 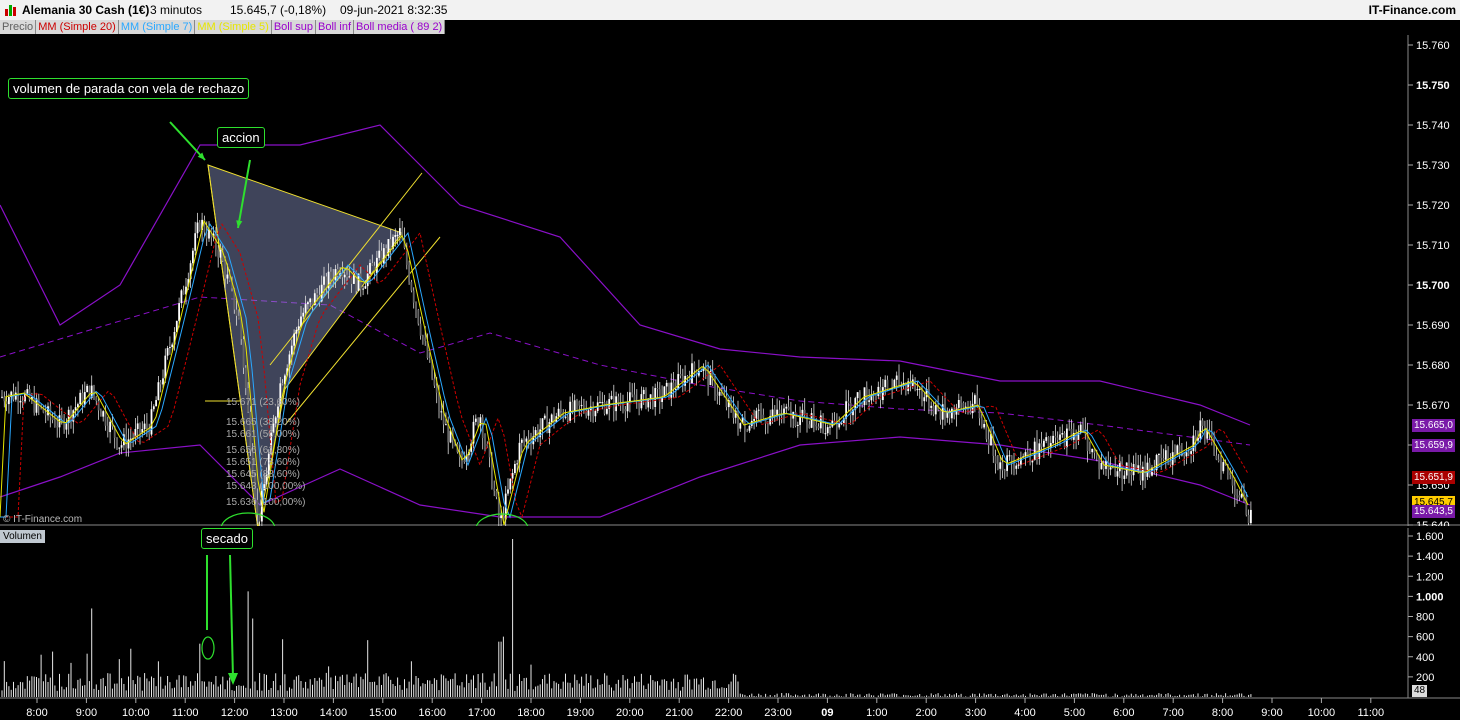 I want to click on time-axis-label-12: 20:00, so click(x=630, y=713).